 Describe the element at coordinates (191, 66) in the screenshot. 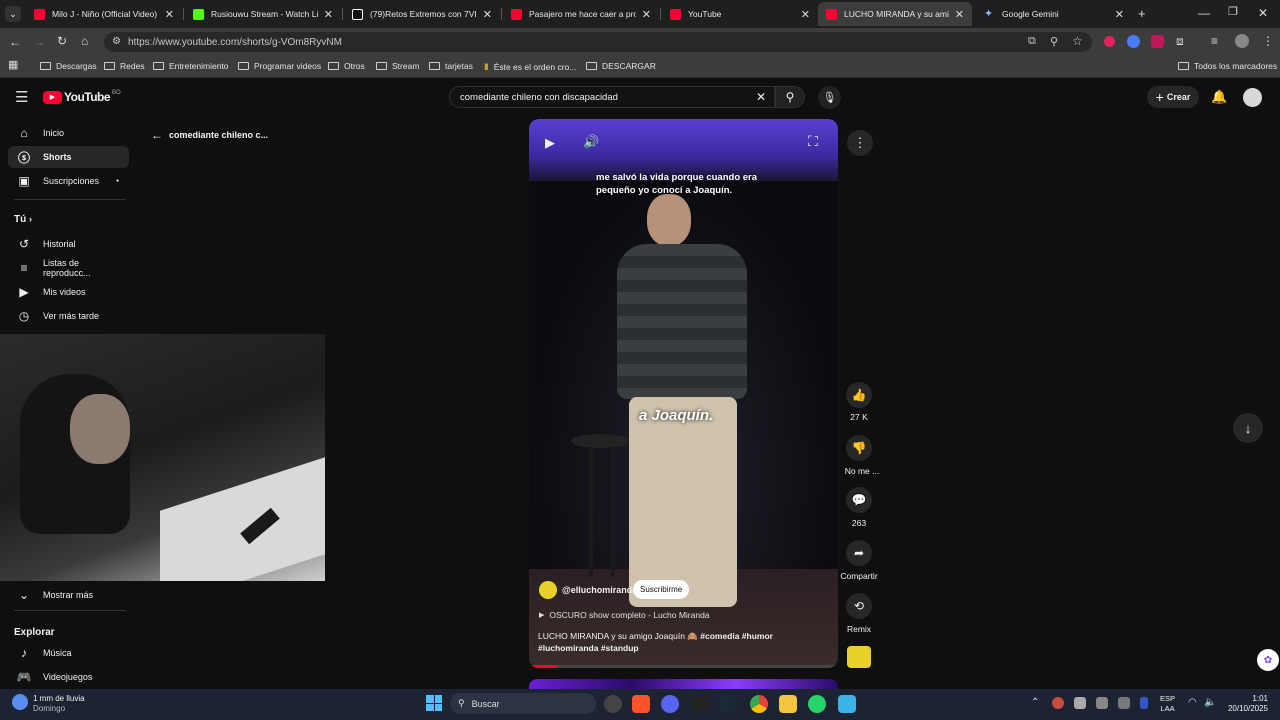

I see `bookmark-folder: Entretenimiento` at that location.